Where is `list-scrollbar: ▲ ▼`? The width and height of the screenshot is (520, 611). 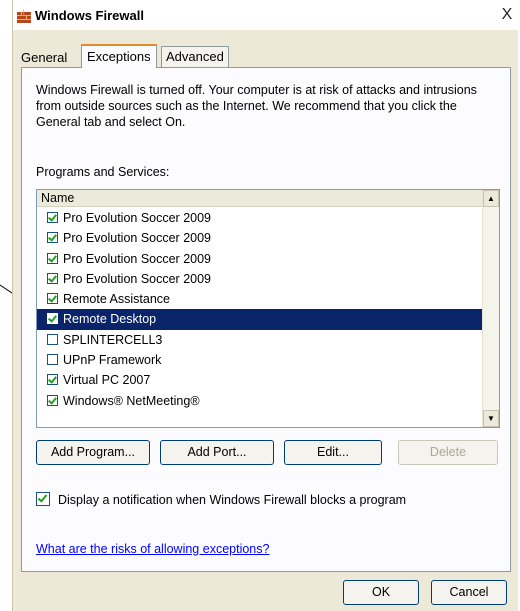
list-scrollbar: ▲ ▼ is located at coordinates (490, 308).